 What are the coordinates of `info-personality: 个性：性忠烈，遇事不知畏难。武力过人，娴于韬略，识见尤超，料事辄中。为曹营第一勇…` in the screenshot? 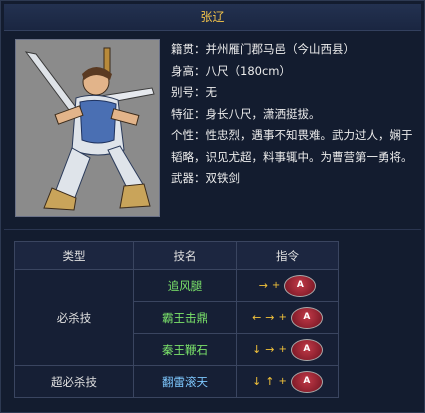 It's located at (292, 146).